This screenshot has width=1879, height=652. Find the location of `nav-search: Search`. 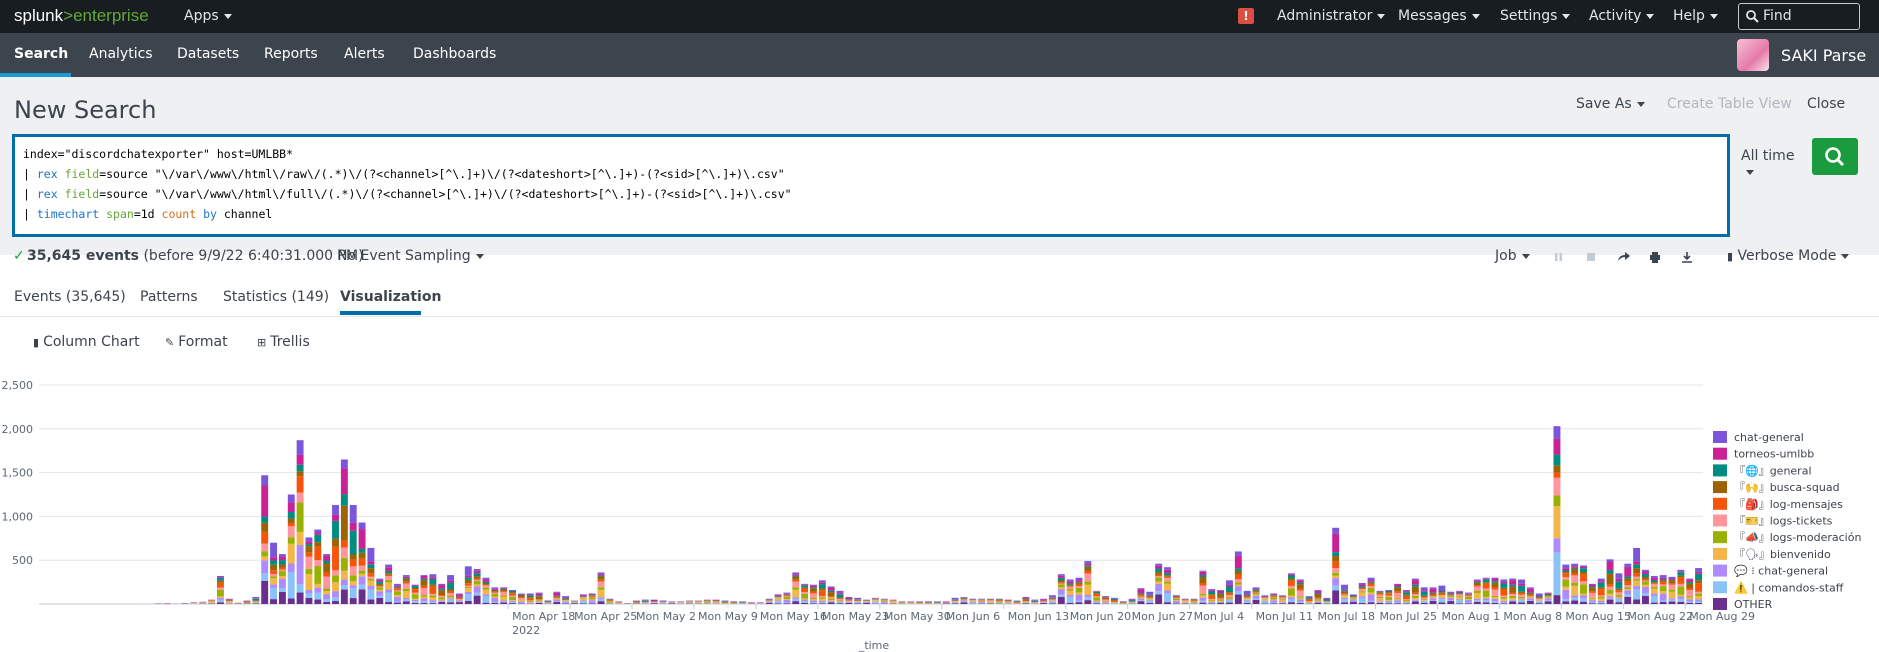

nav-search: Search is located at coordinates (41, 54).